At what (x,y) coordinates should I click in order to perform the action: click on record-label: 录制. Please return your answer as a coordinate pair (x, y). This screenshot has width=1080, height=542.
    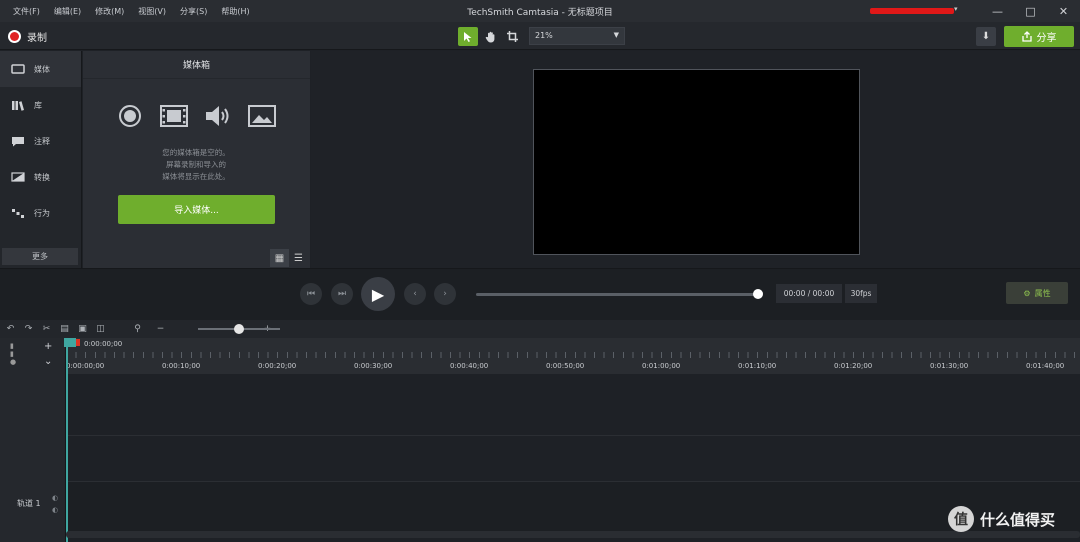
    Looking at the image, I should click on (37, 38).